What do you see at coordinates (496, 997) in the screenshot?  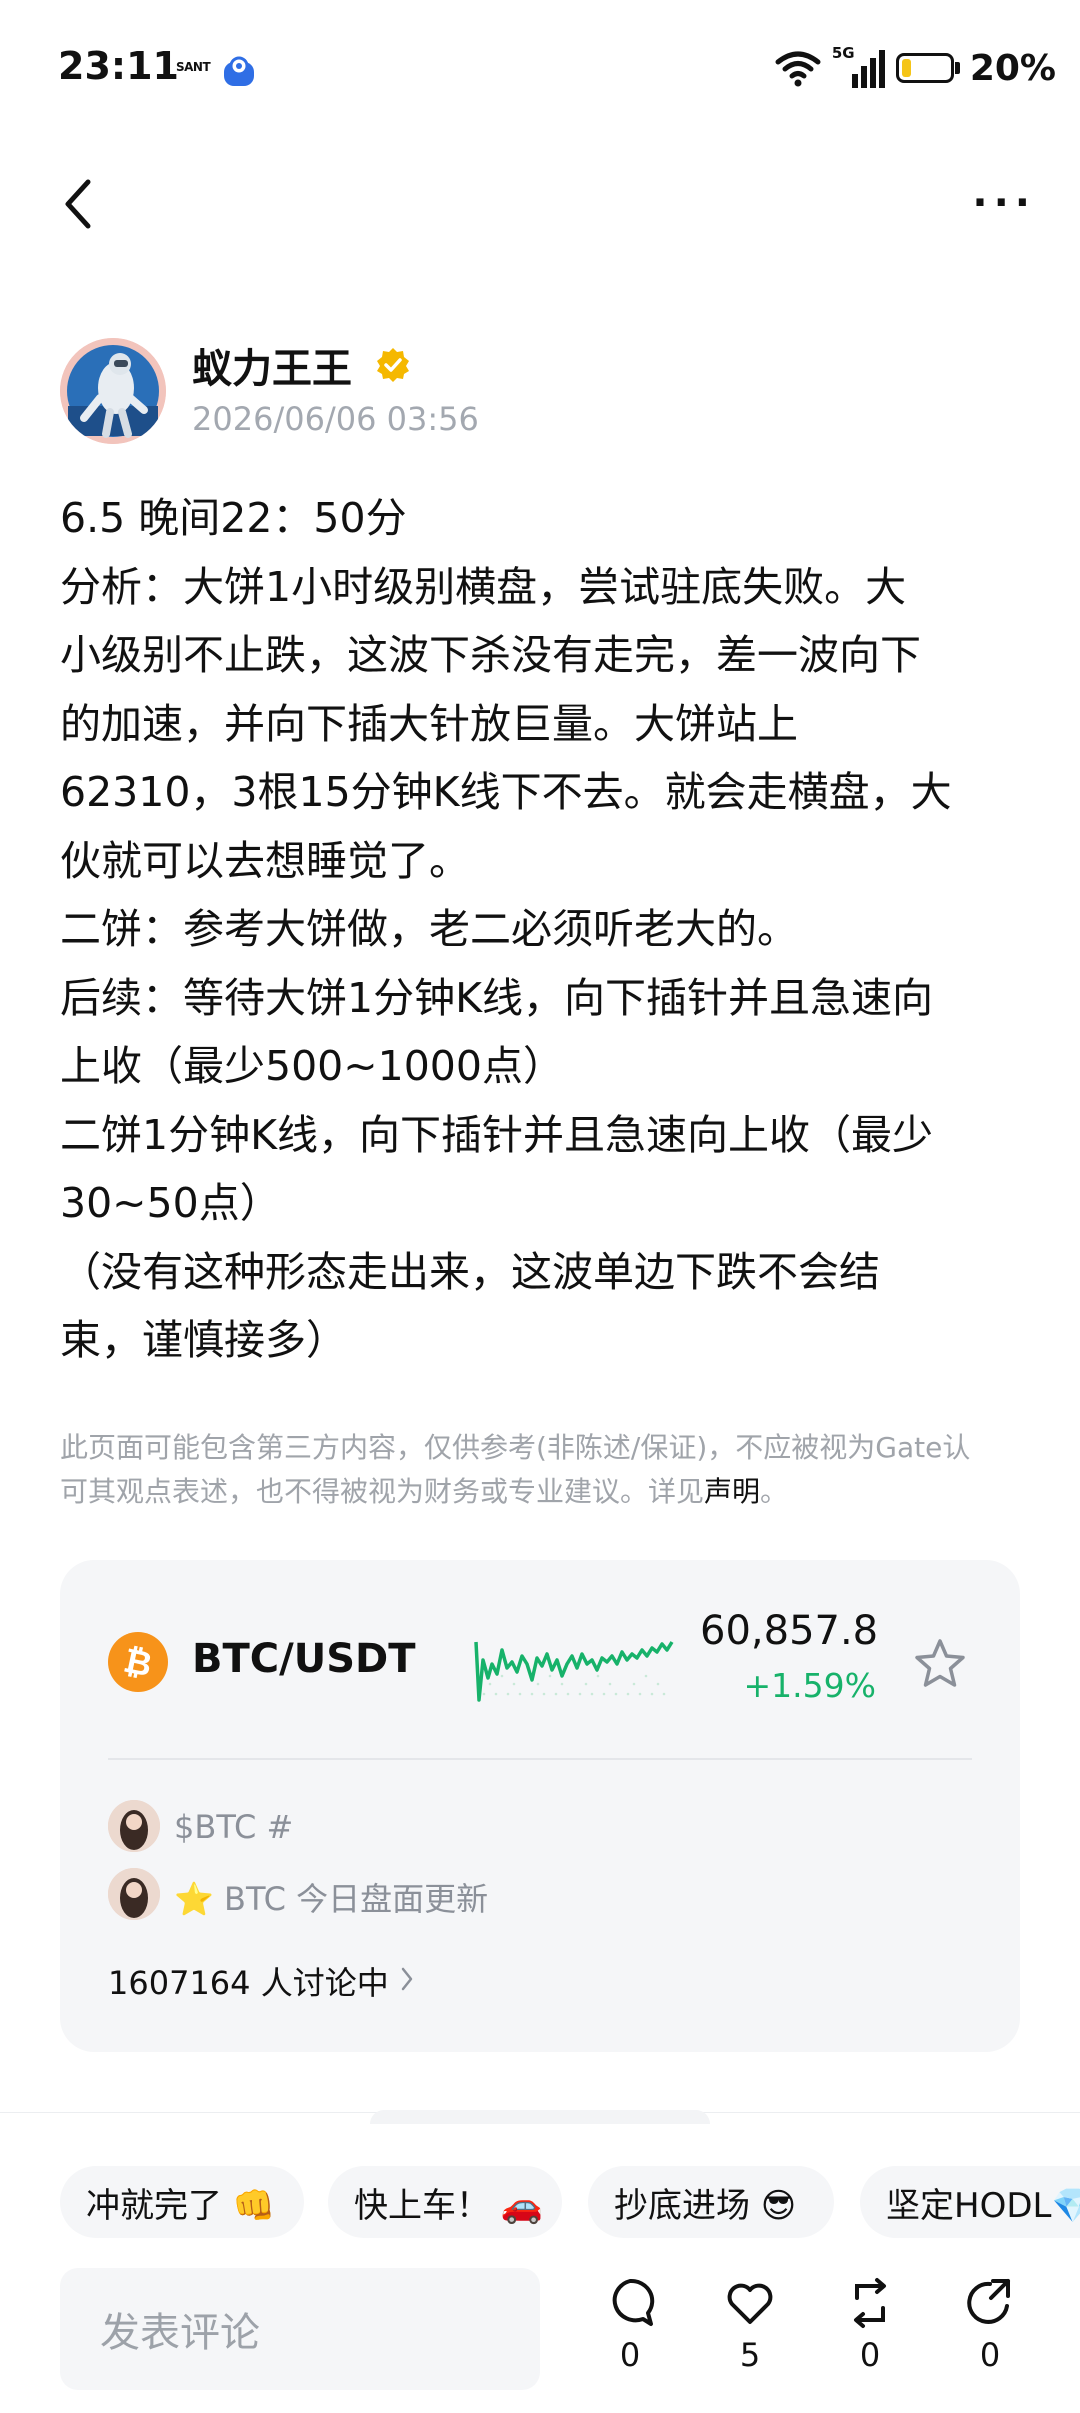 I see `post-line: 后续：等待大饼1分钟K线，向下插针并且急速向` at bounding box center [496, 997].